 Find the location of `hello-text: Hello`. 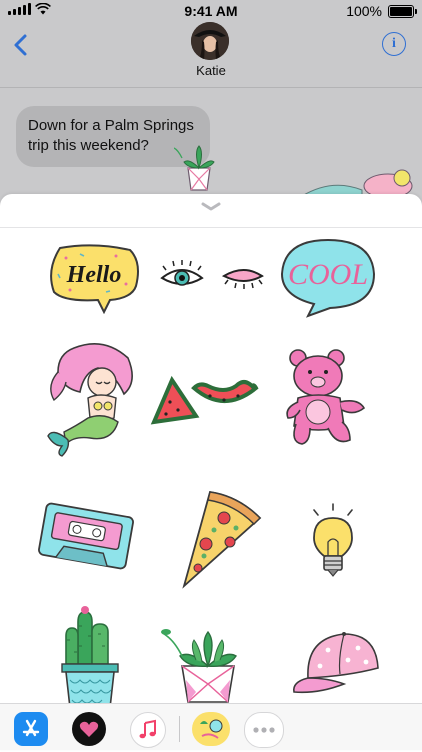

hello-text: Hello is located at coordinates (94, 275).